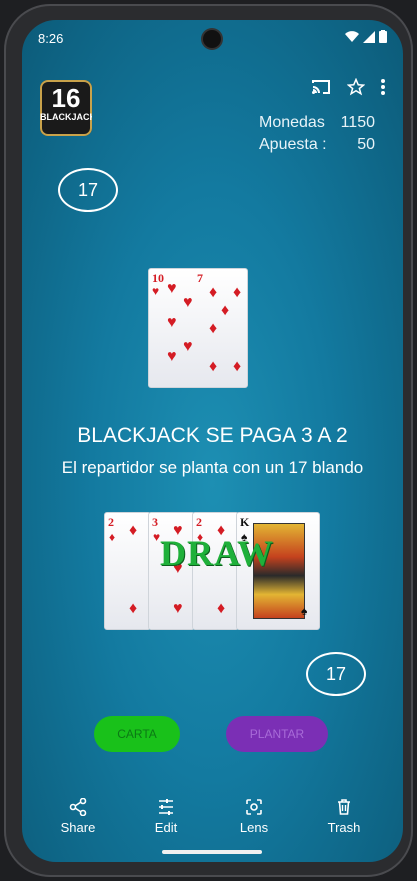 The image size is (417, 881). Describe the element at coordinates (51, 38) in the screenshot. I see `status-time: 8:26` at that location.